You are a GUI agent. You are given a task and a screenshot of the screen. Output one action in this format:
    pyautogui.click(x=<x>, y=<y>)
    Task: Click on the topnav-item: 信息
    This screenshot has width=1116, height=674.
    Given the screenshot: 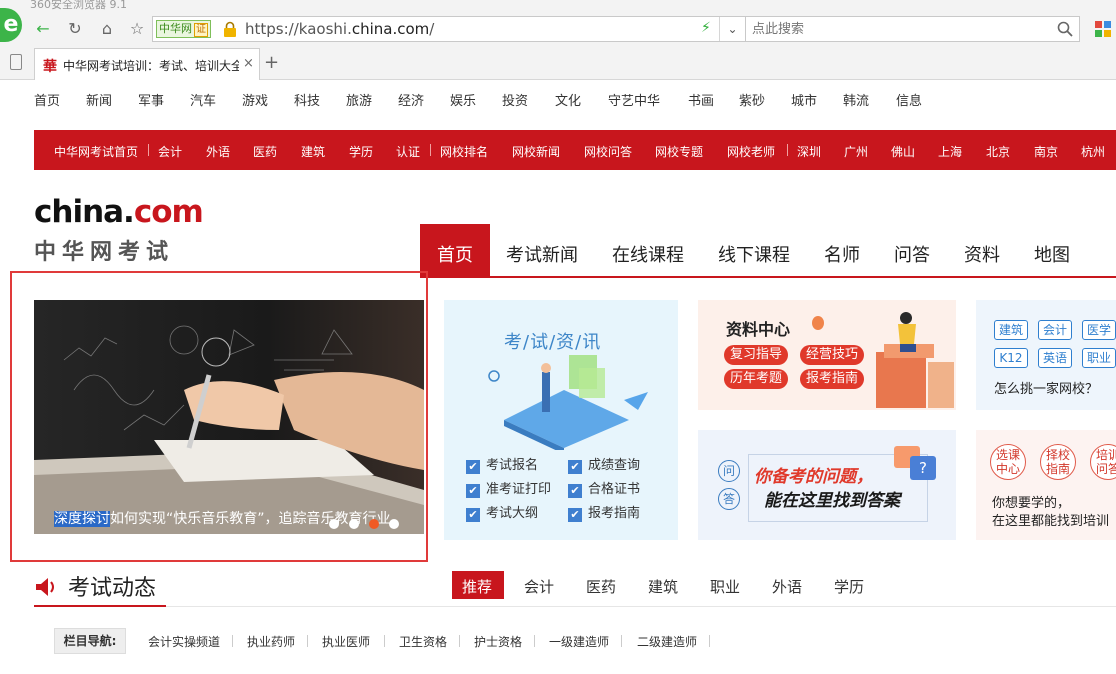 What is the action you would take?
    pyautogui.click(x=909, y=99)
    